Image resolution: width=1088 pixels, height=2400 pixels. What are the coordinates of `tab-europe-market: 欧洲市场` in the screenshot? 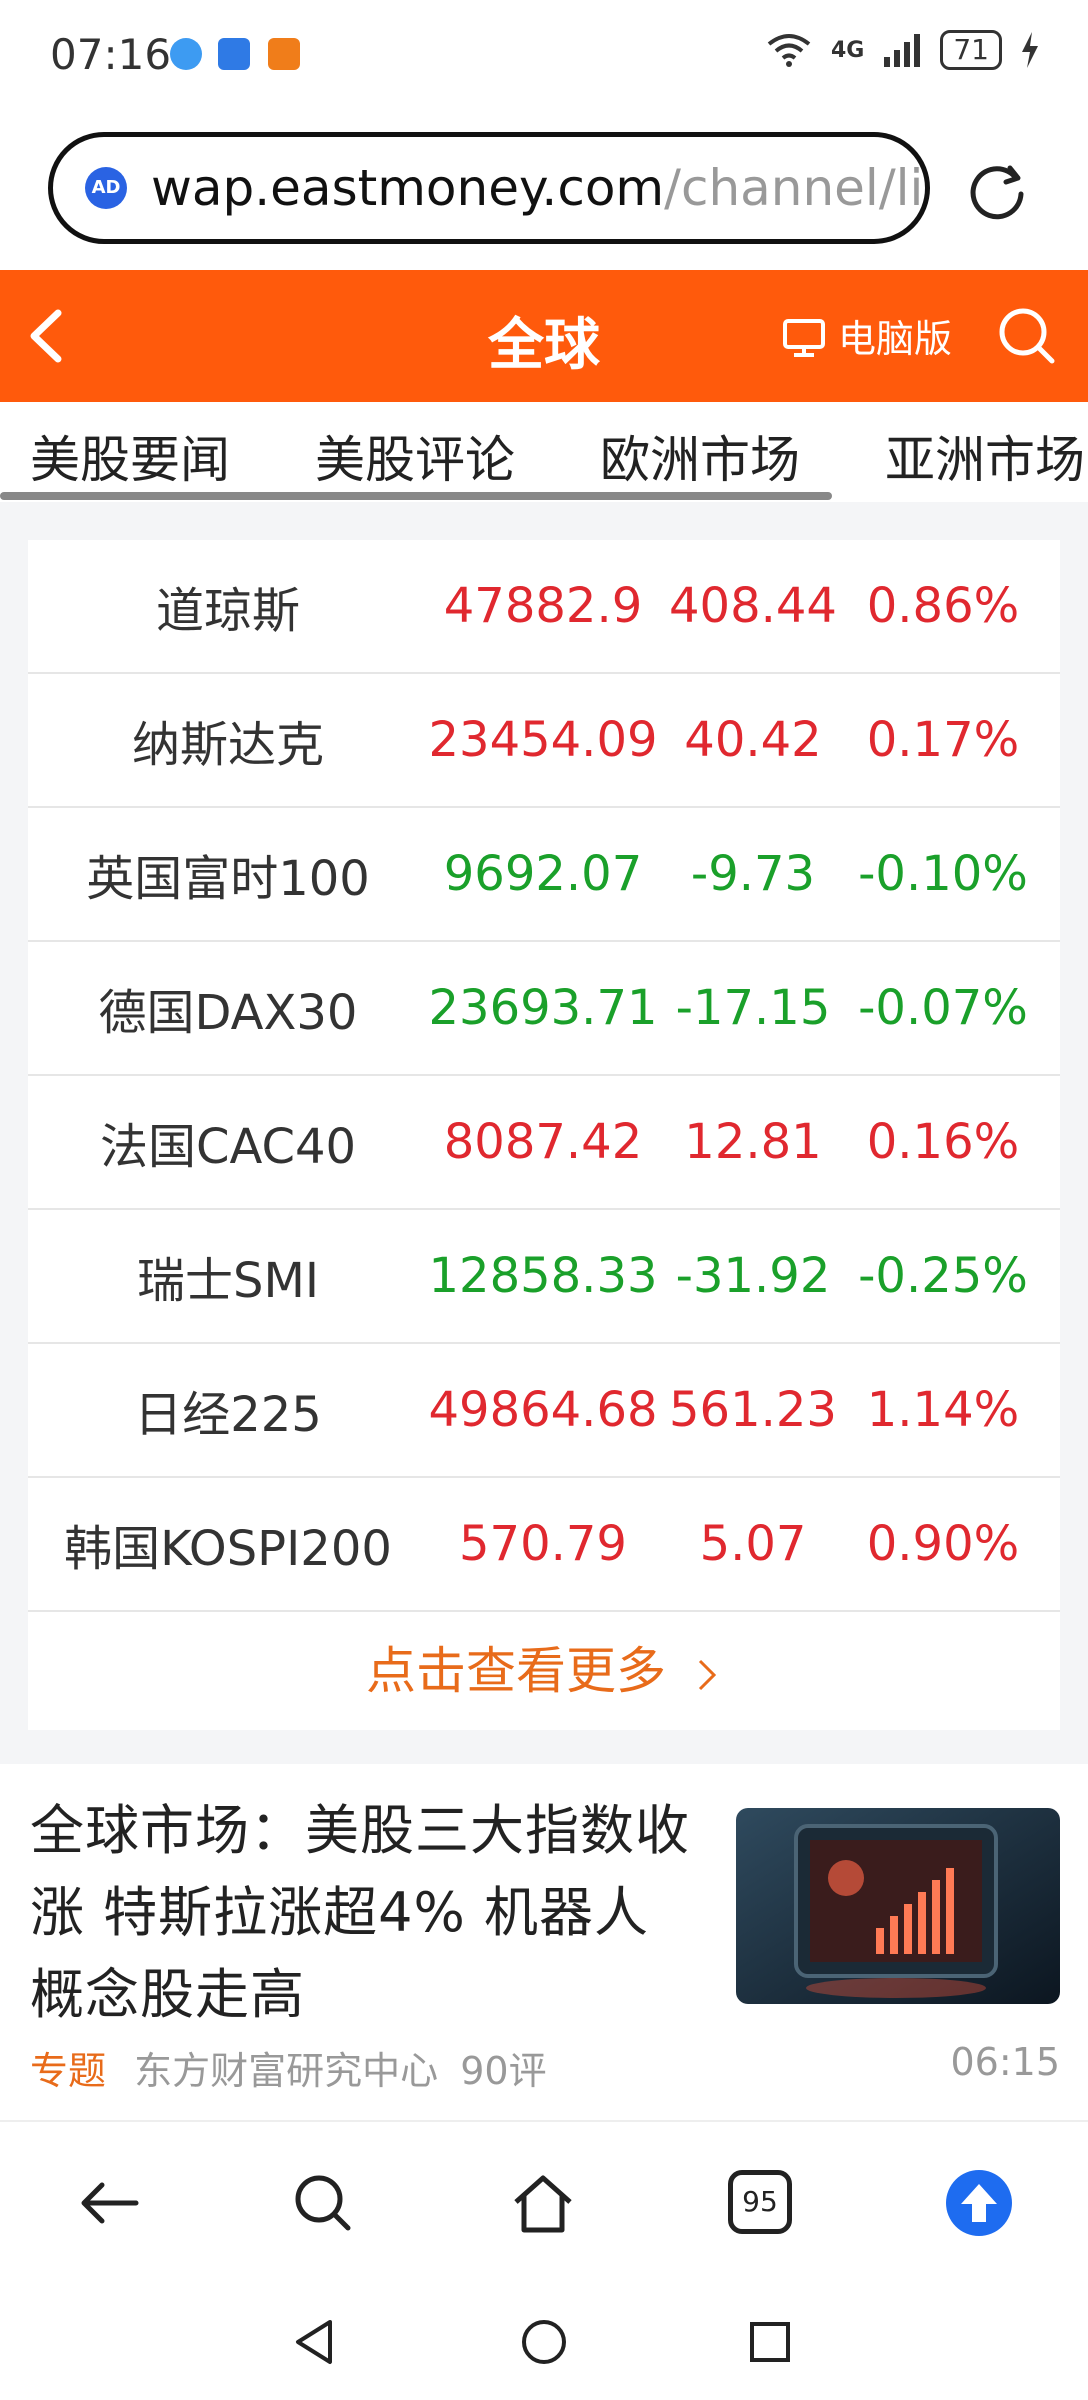 It's located at (700, 456).